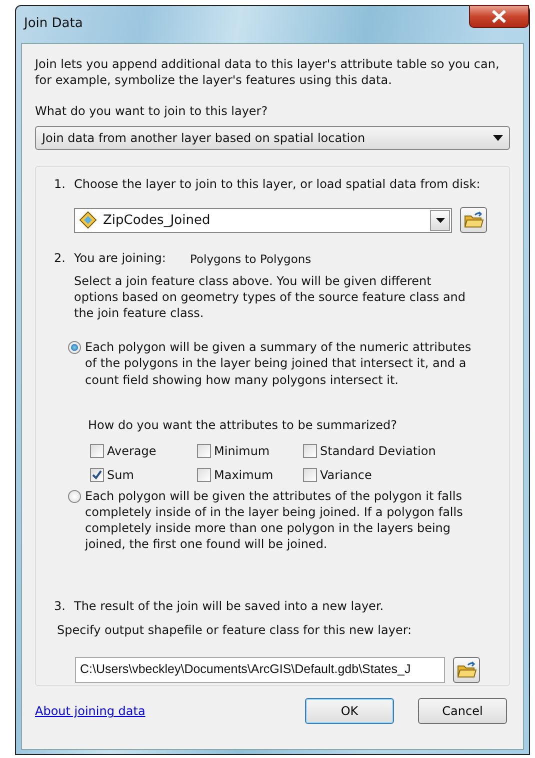 This screenshot has height=758, width=535. Describe the element at coordinates (250, 451) in the screenshot. I see `checkbox-option: Minimum` at that location.